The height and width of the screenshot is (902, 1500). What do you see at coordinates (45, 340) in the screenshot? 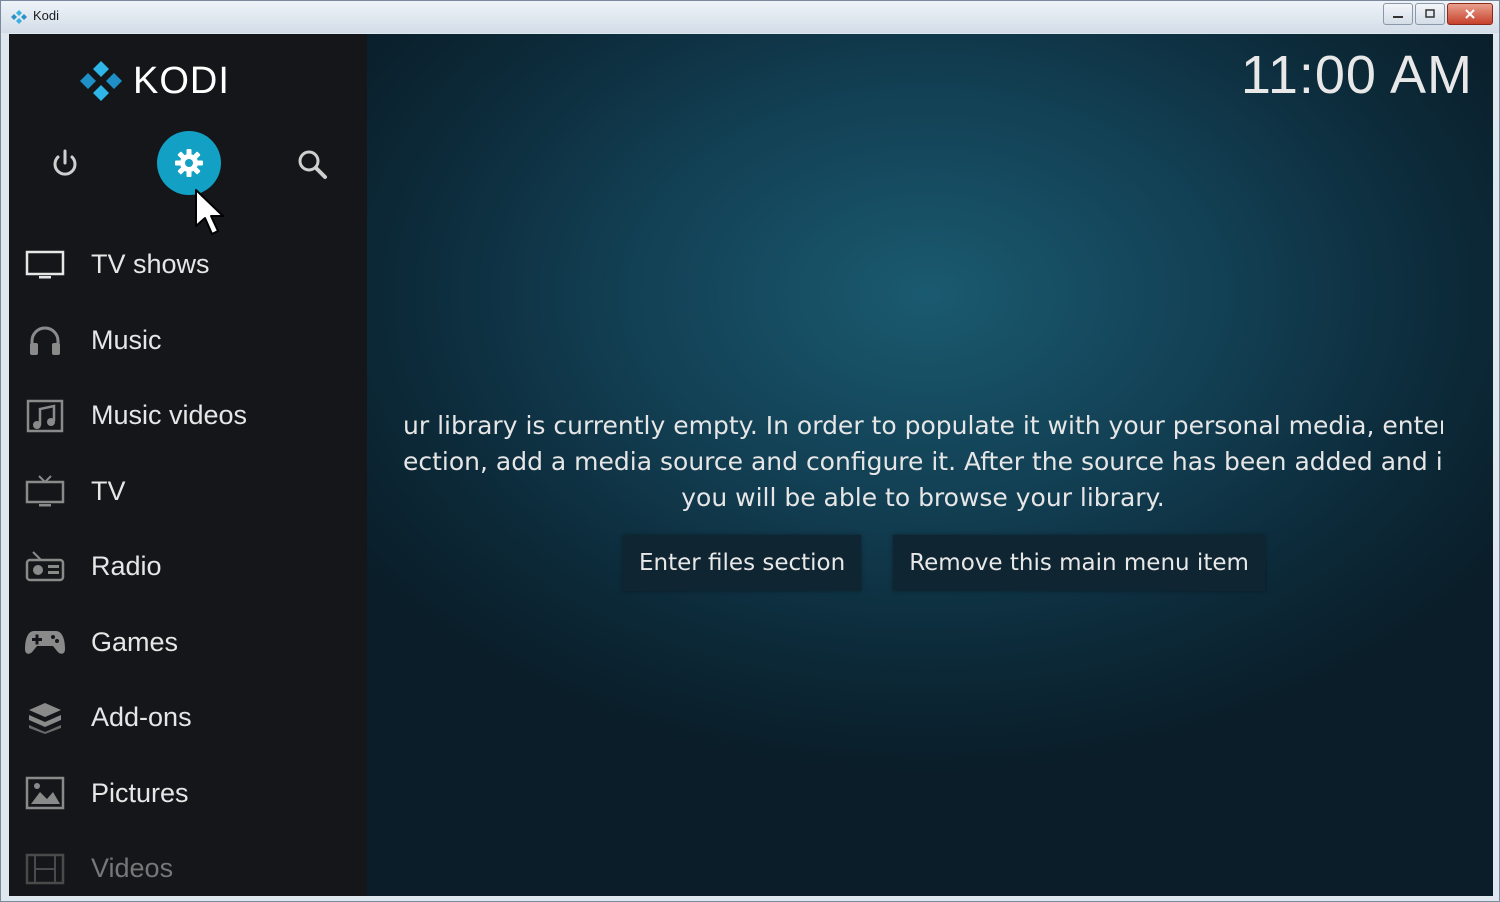
I see `headphones-icon` at bounding box center [45, 340].